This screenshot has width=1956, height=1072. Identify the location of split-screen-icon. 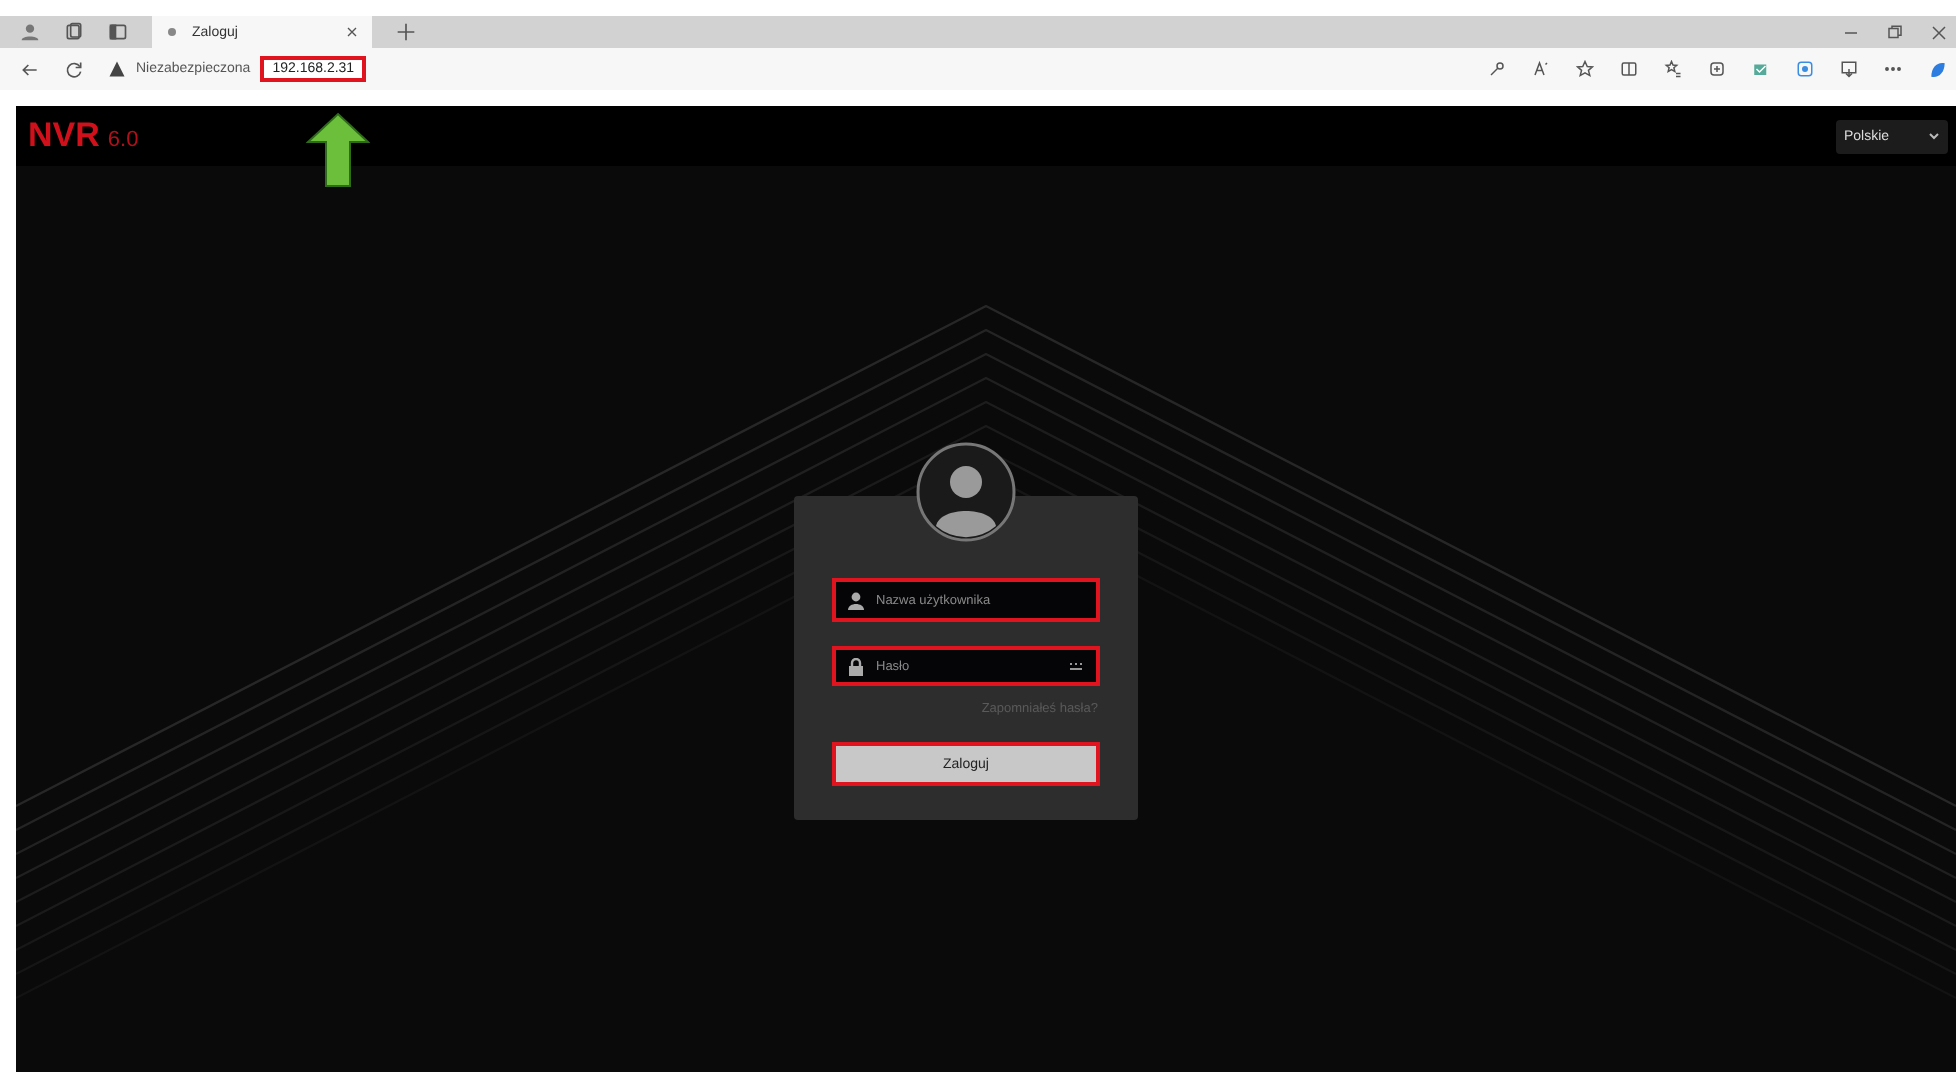
(1629, 69).